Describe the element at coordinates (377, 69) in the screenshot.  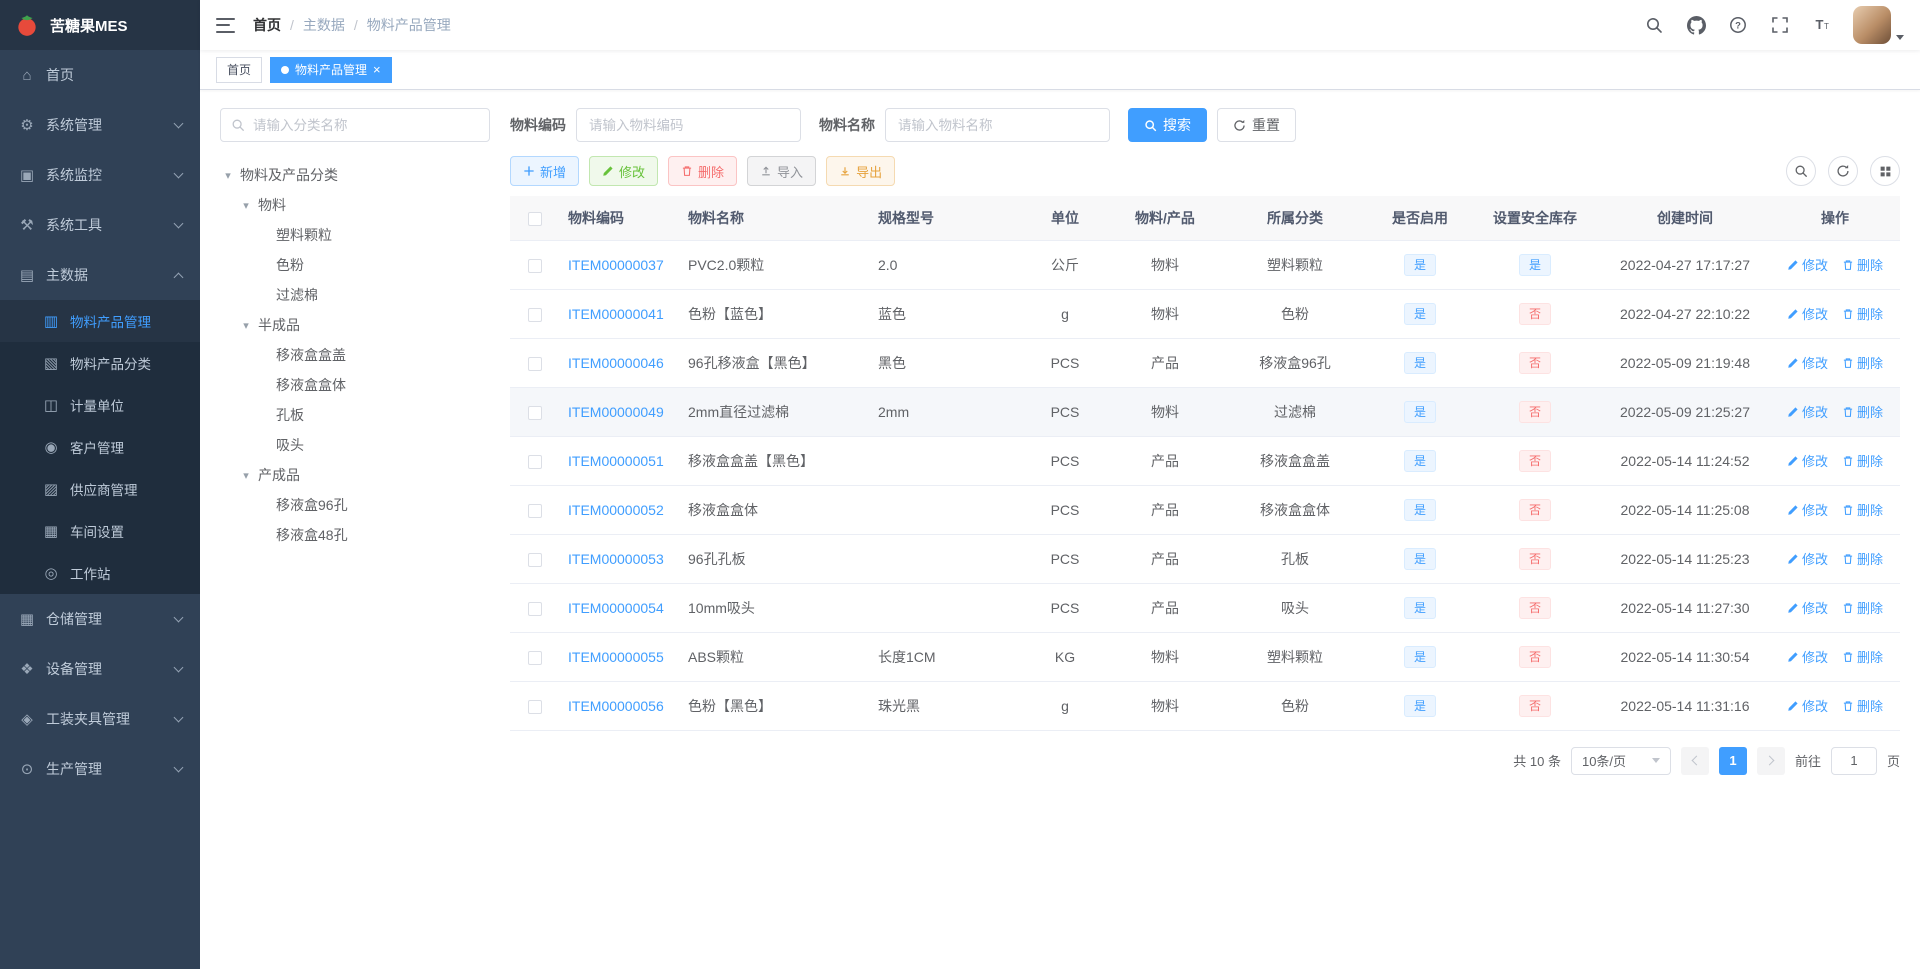
I see `close-icon: ×` at that location.